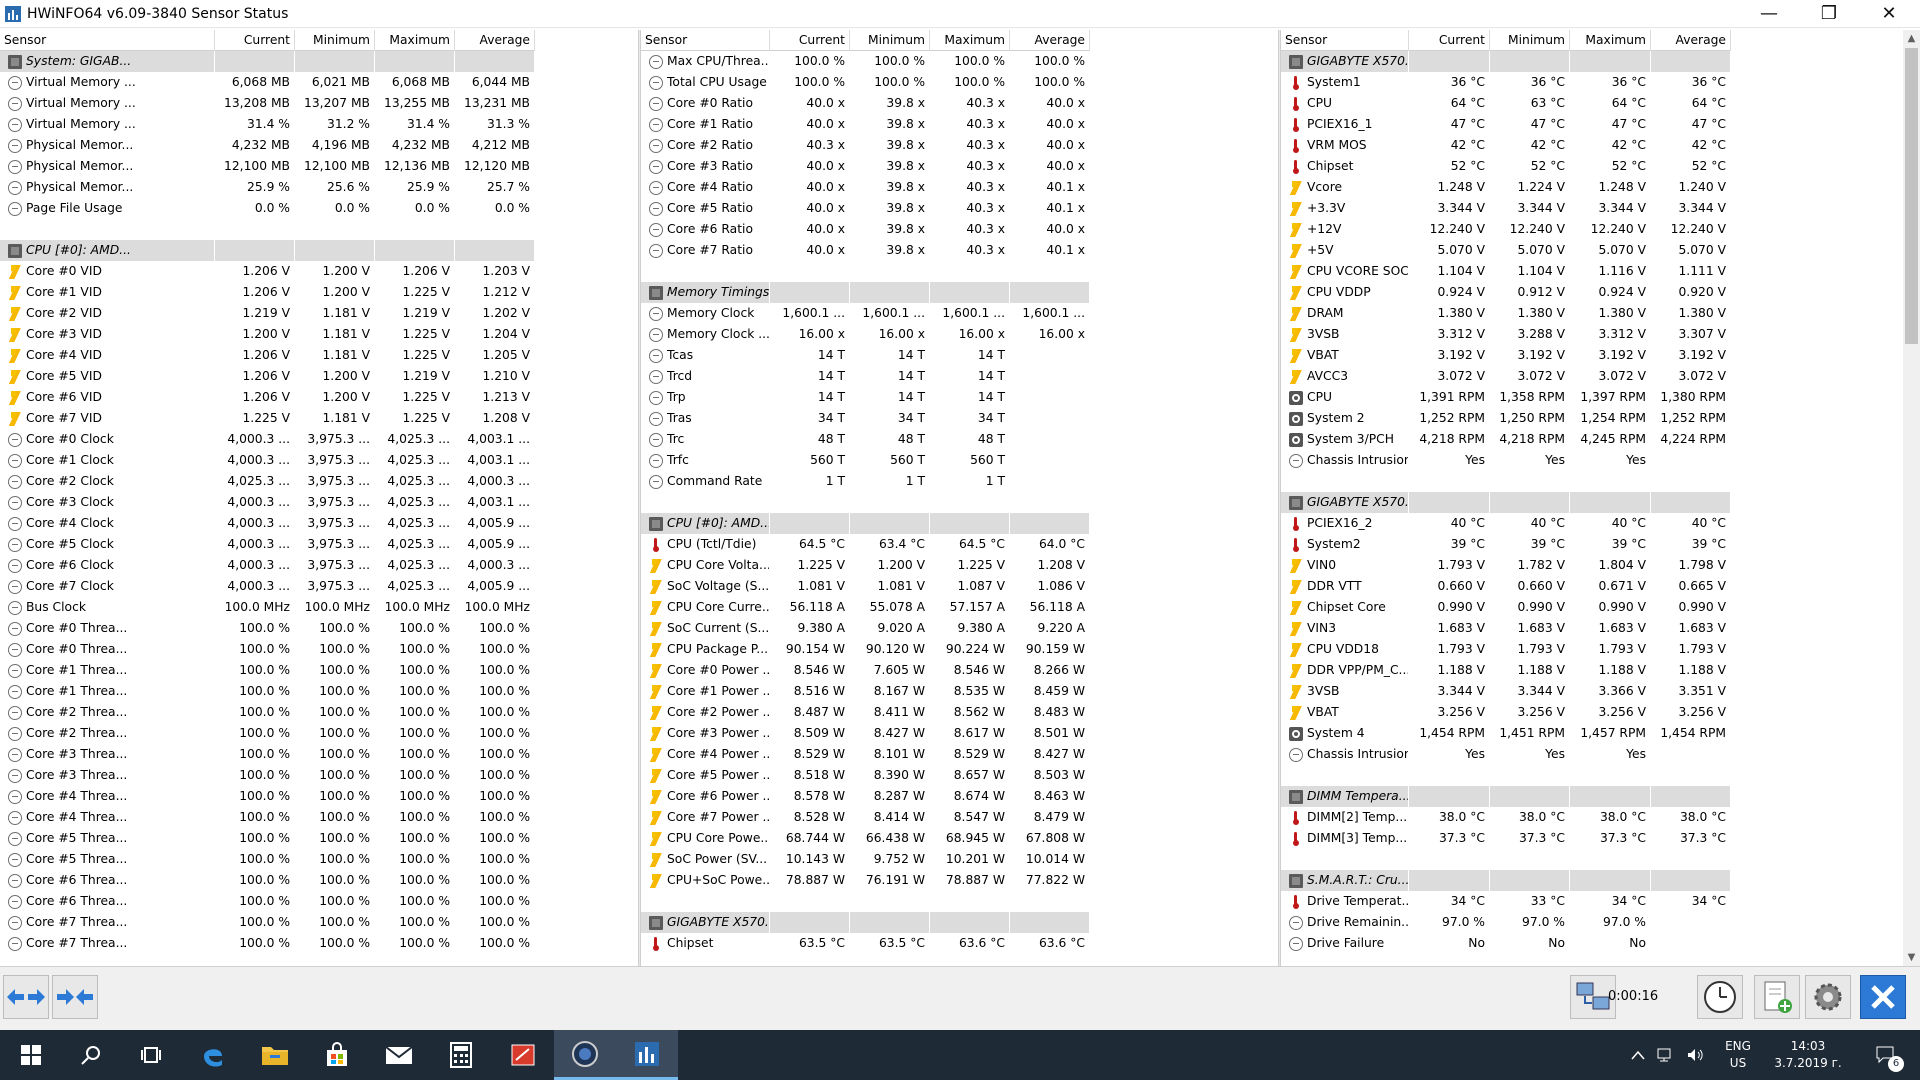 The width and height of the screenshot is (1920, 1080). I want to click on sensor-row: Chipset 63.5 °C 63.5 °C 63.6 °C 63.6 °C, so click(865, 943).